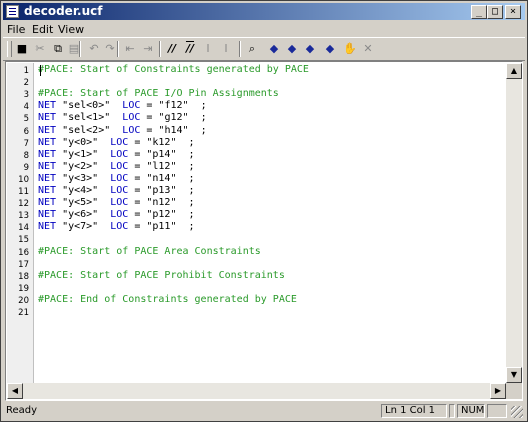  What do you see at coordinates (274, 49) in the screenshot?
I see `bookmark-toggle-icon: ◆` at bounding box center [274, 49].